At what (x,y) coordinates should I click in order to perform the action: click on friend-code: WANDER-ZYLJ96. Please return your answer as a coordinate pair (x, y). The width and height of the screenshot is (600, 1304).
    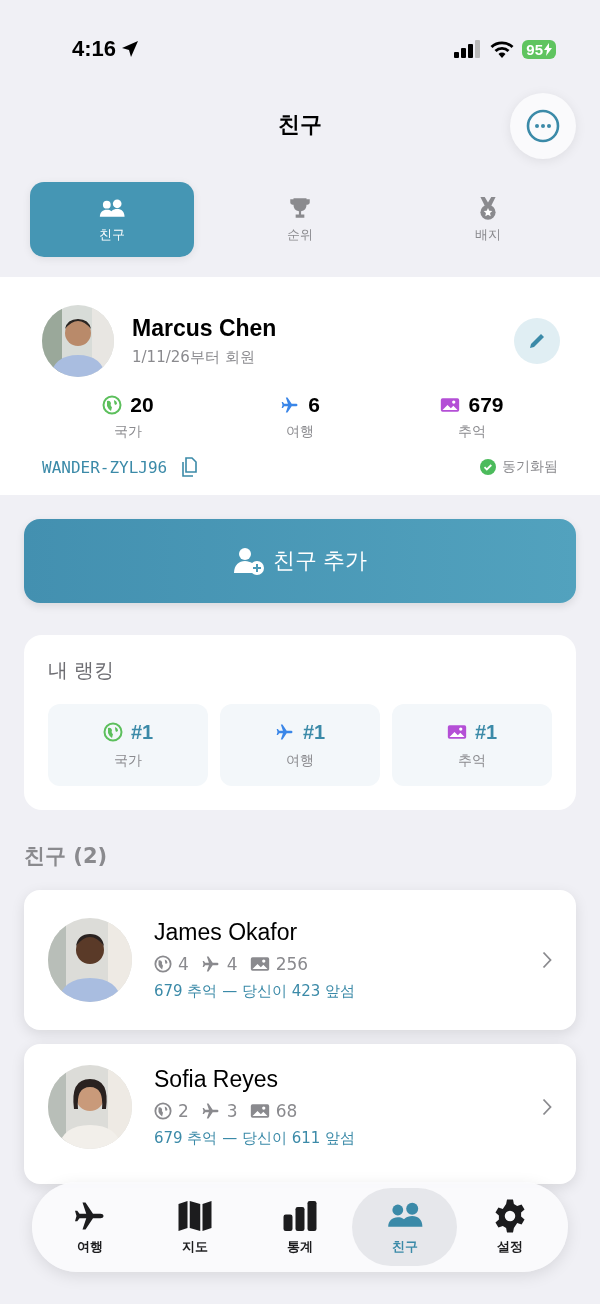
    Looking at the image, I should click on (105, 467).